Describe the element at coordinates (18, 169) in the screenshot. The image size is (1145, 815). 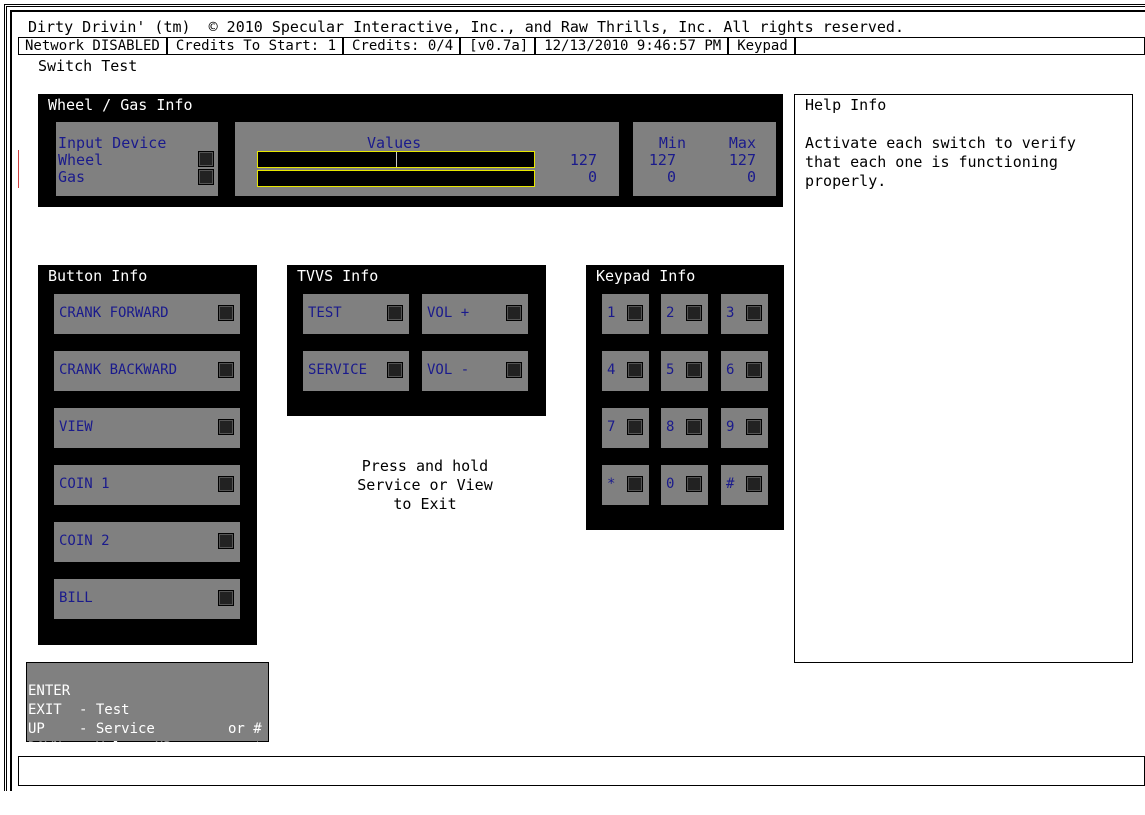
I see `red-marker` at that location.